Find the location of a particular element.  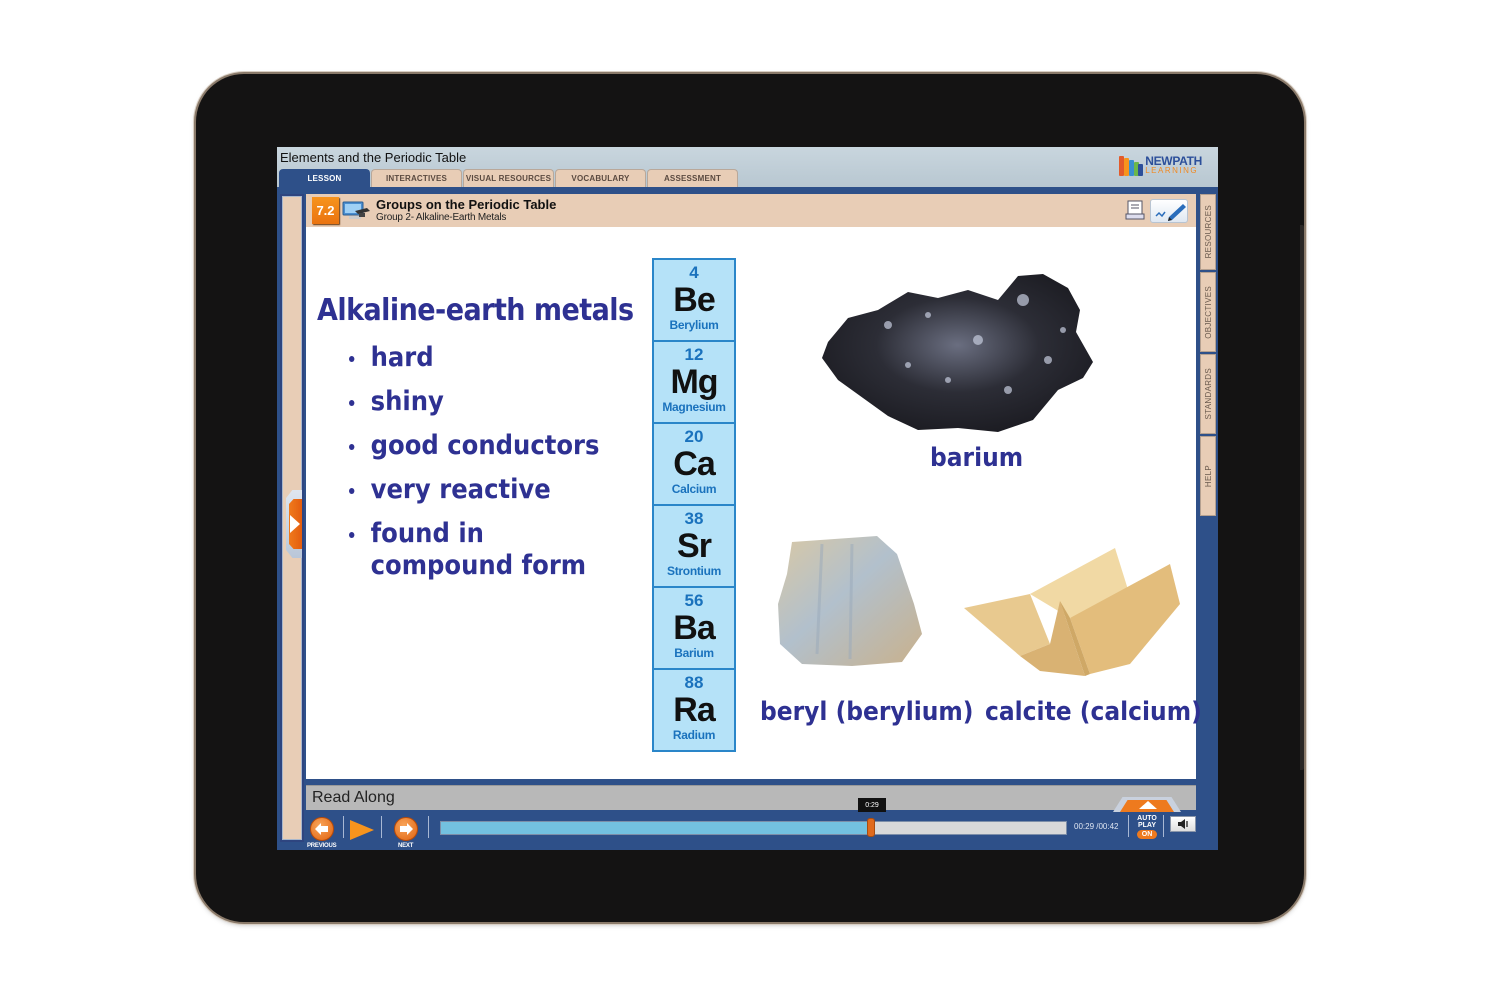

element-cell: 12 Mg Magnesium is located at coordinates (694, 382).